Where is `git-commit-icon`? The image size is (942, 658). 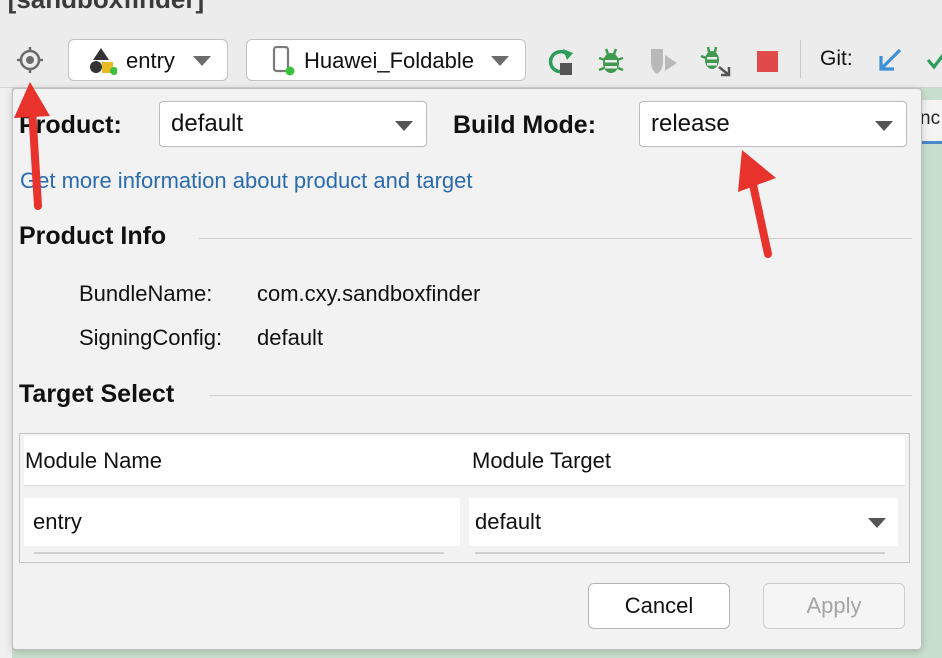
git-commit-icon is located at coordinates (933, 60).